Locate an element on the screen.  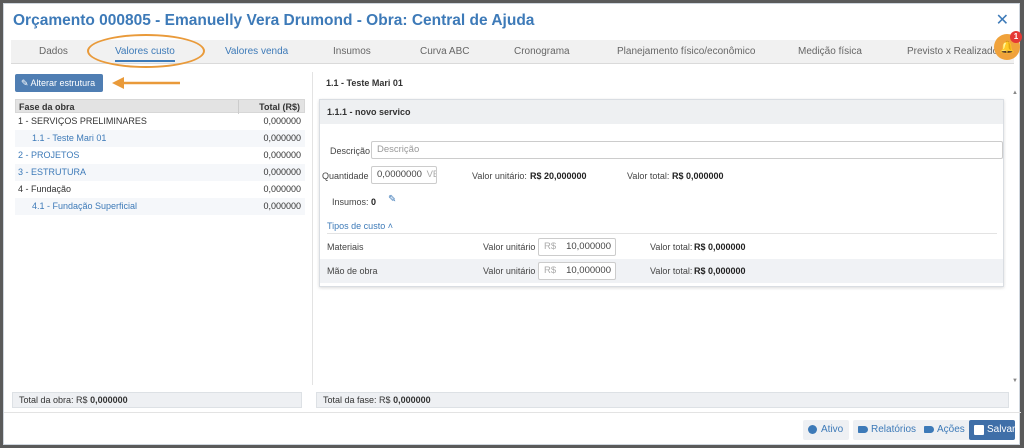
section-divider is located at coordinates (662, 233).